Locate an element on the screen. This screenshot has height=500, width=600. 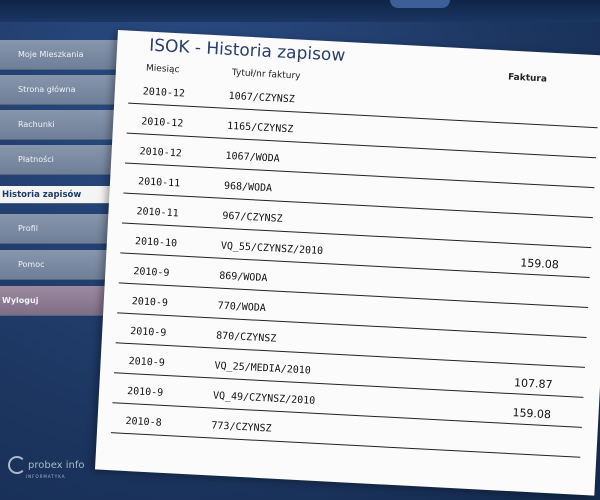
cell-title: VQ_55/CZYNSZ/2010 is located at coordinates (272, 249).